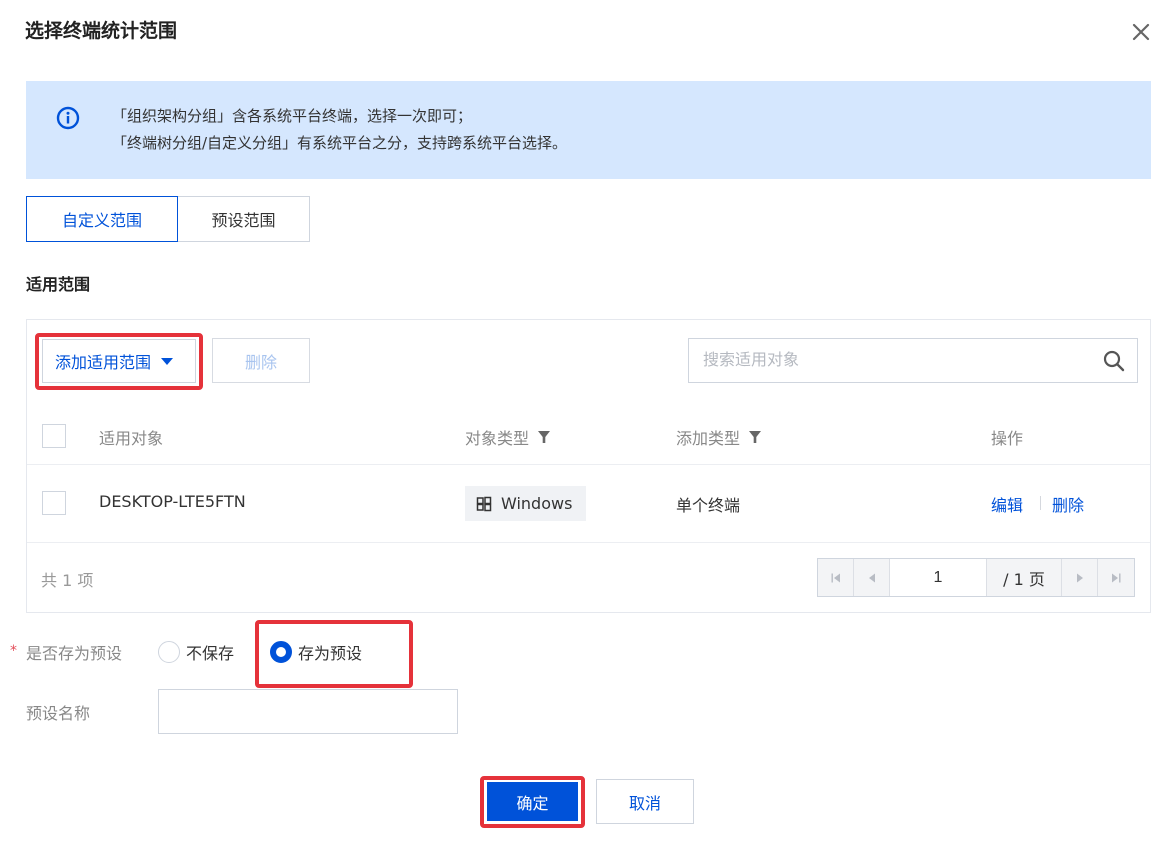 The height and width of the screenshot is (846, 1170). I want to click on radio-no-save-label: 不保存, so click(210, 653).